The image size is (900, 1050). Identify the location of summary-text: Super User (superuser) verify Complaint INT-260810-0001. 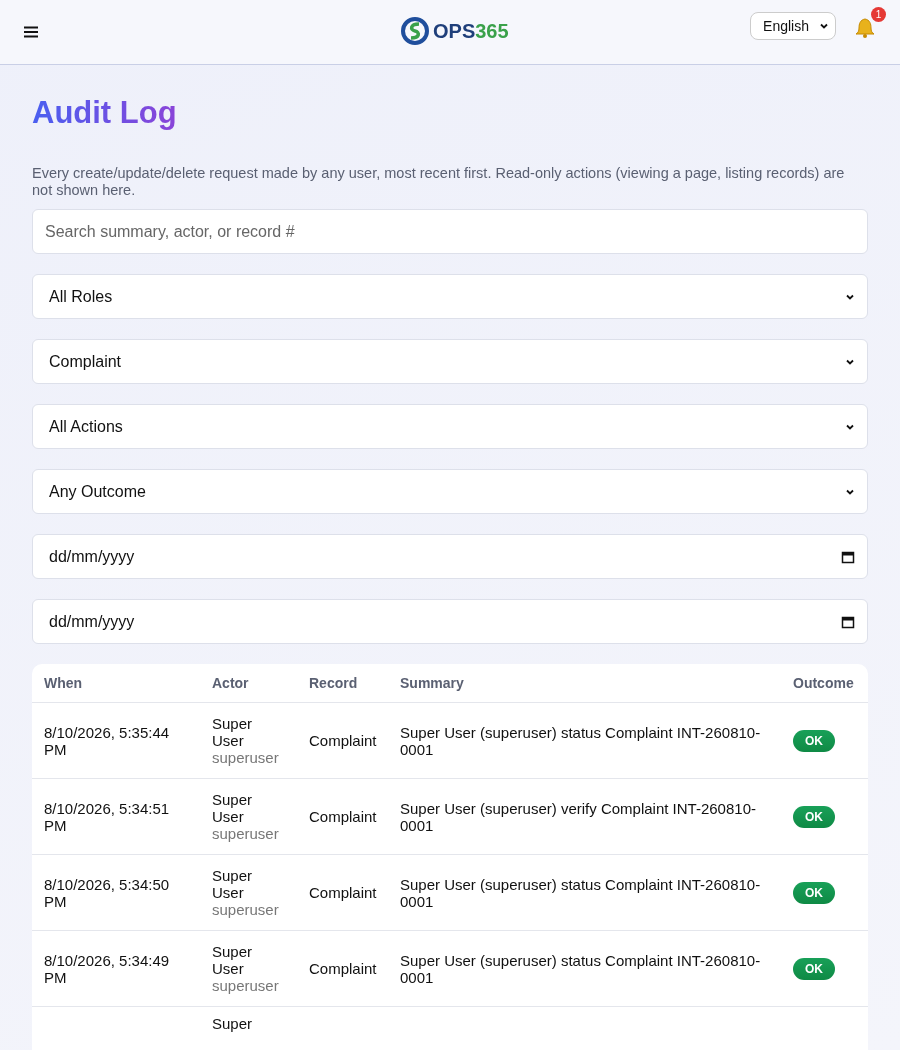
(578, 816).